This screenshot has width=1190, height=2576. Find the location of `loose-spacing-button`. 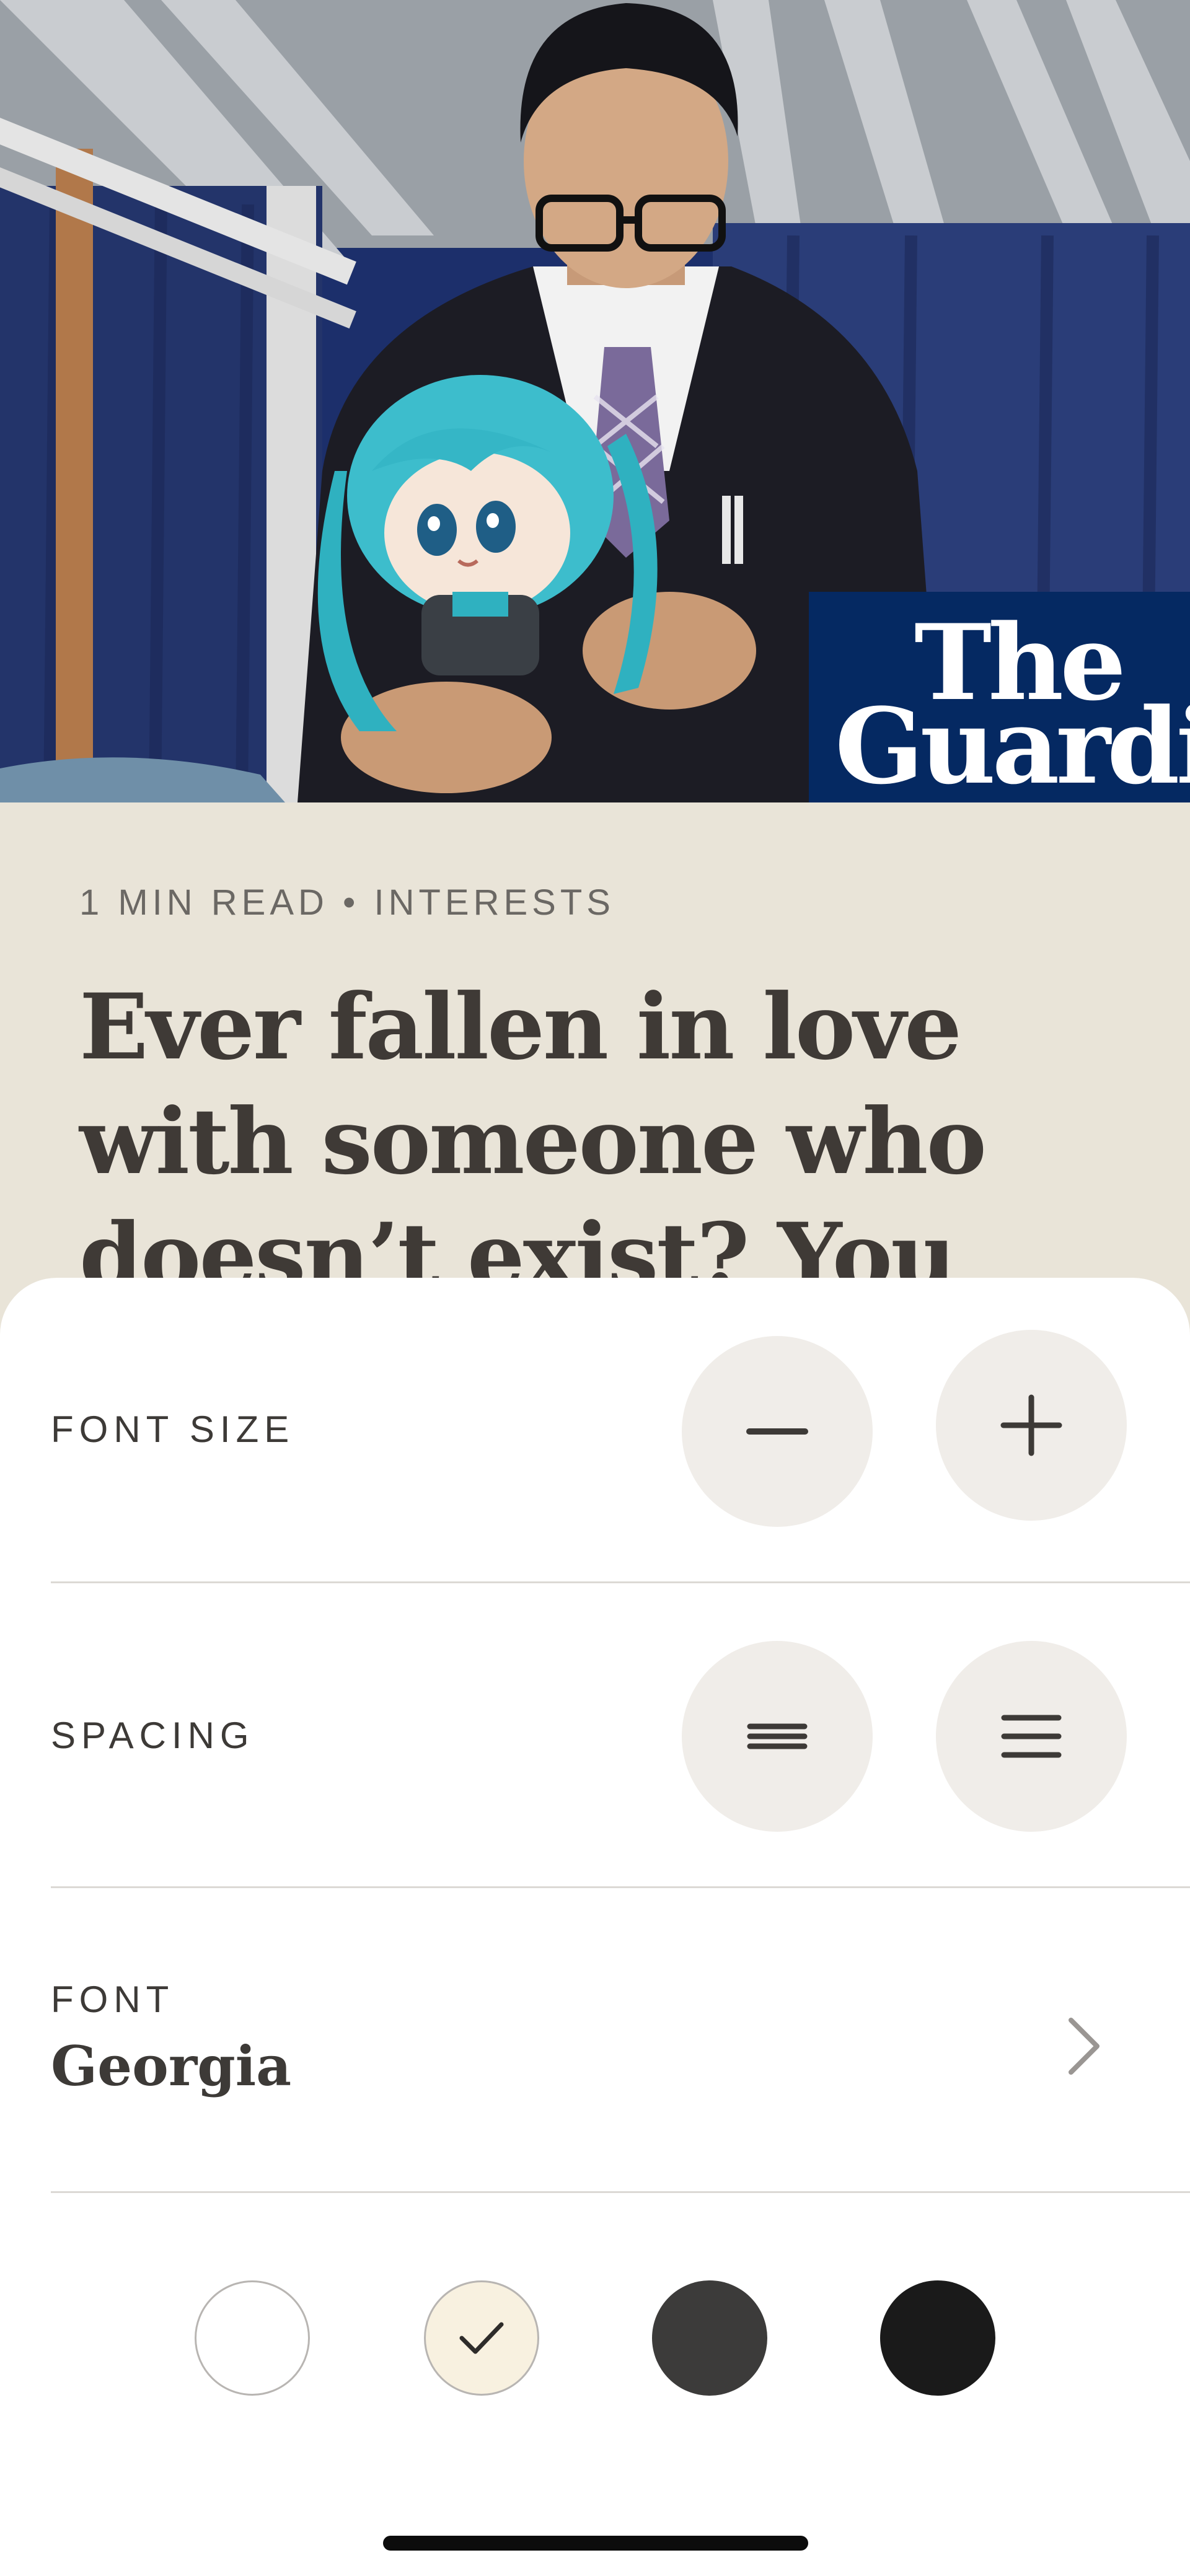

loose-spacing-button is located at coordinates (1031, 1737).